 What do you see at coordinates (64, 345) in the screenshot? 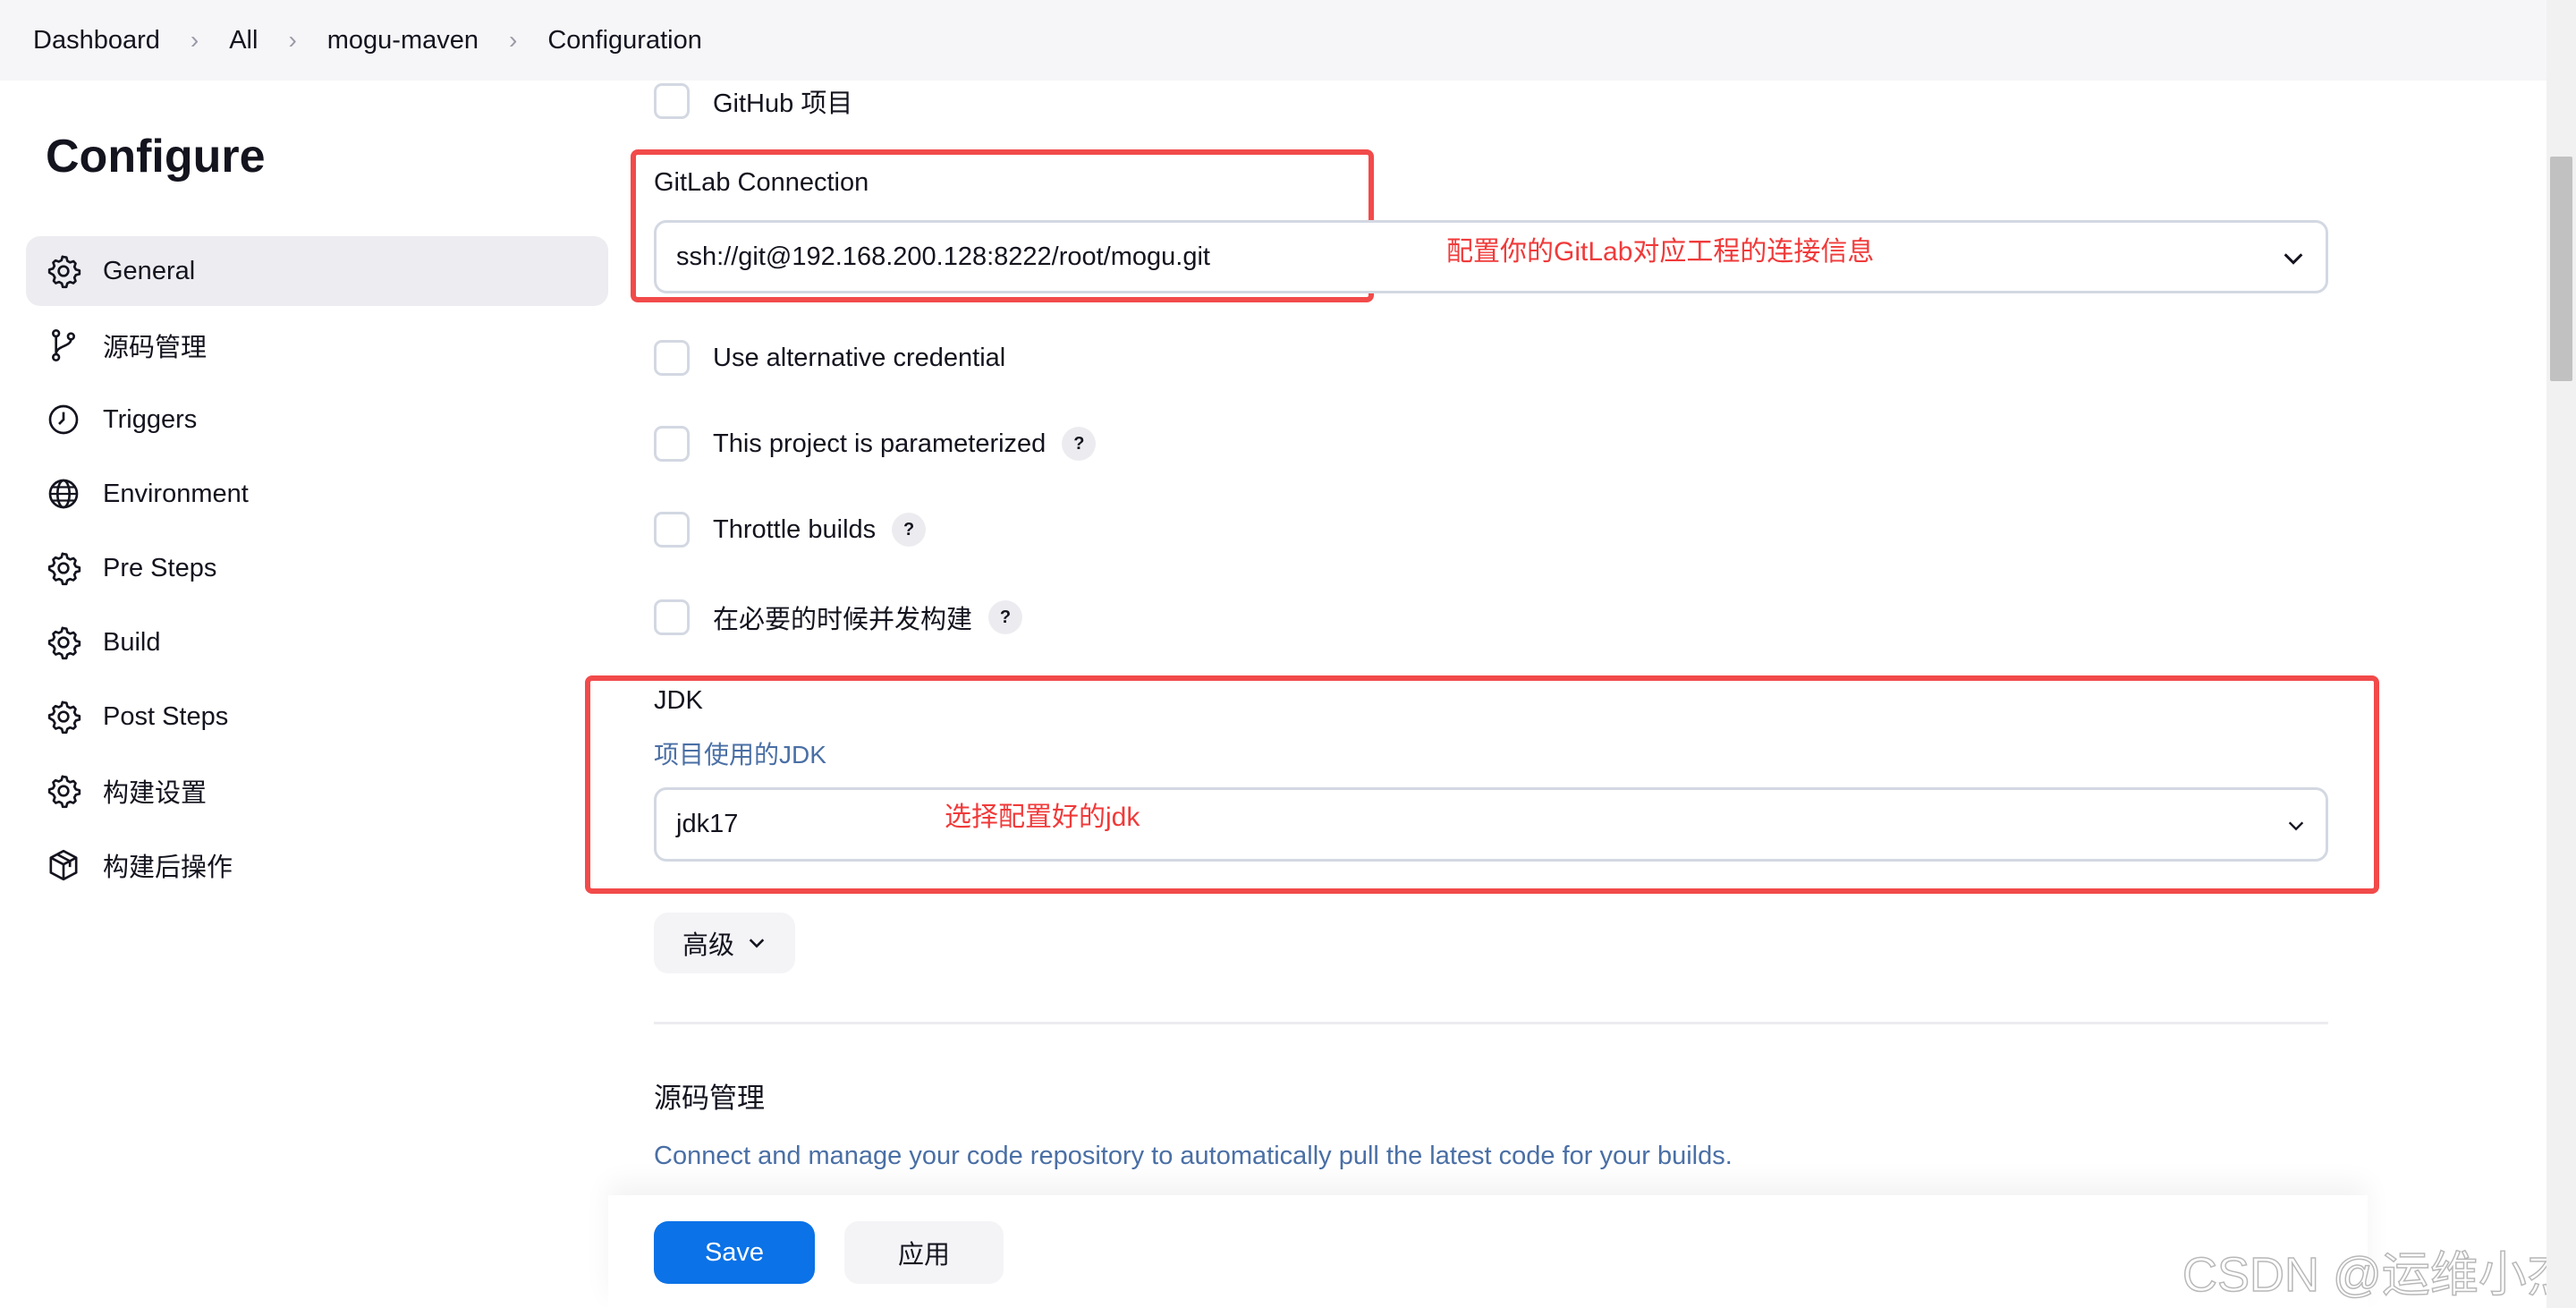
I see `branch-icon` at bounding box center [64, 345].